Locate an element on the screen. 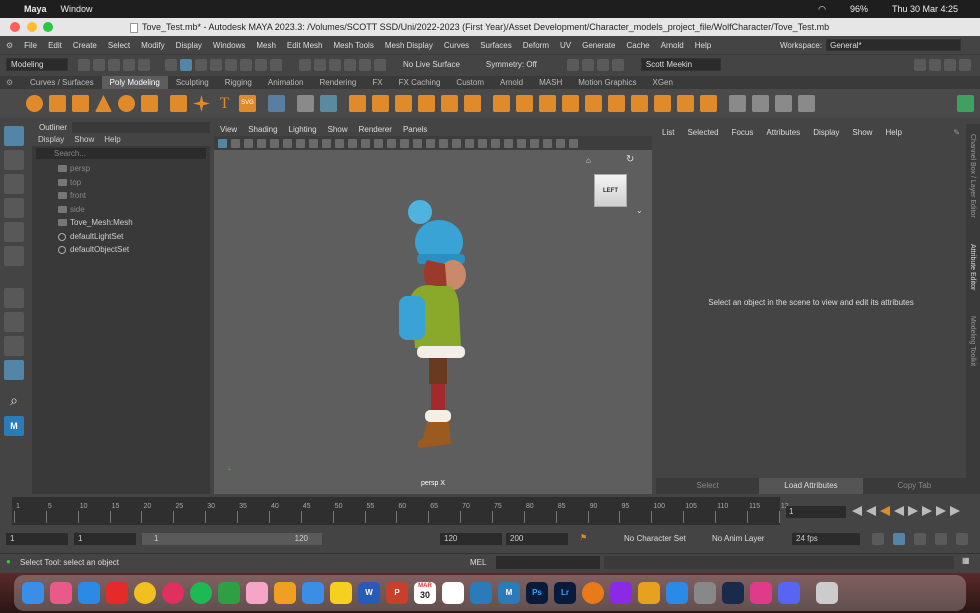 The width and height of the screenshot is (980, 613). target-weld-icon is located at coordinates (783, 103).